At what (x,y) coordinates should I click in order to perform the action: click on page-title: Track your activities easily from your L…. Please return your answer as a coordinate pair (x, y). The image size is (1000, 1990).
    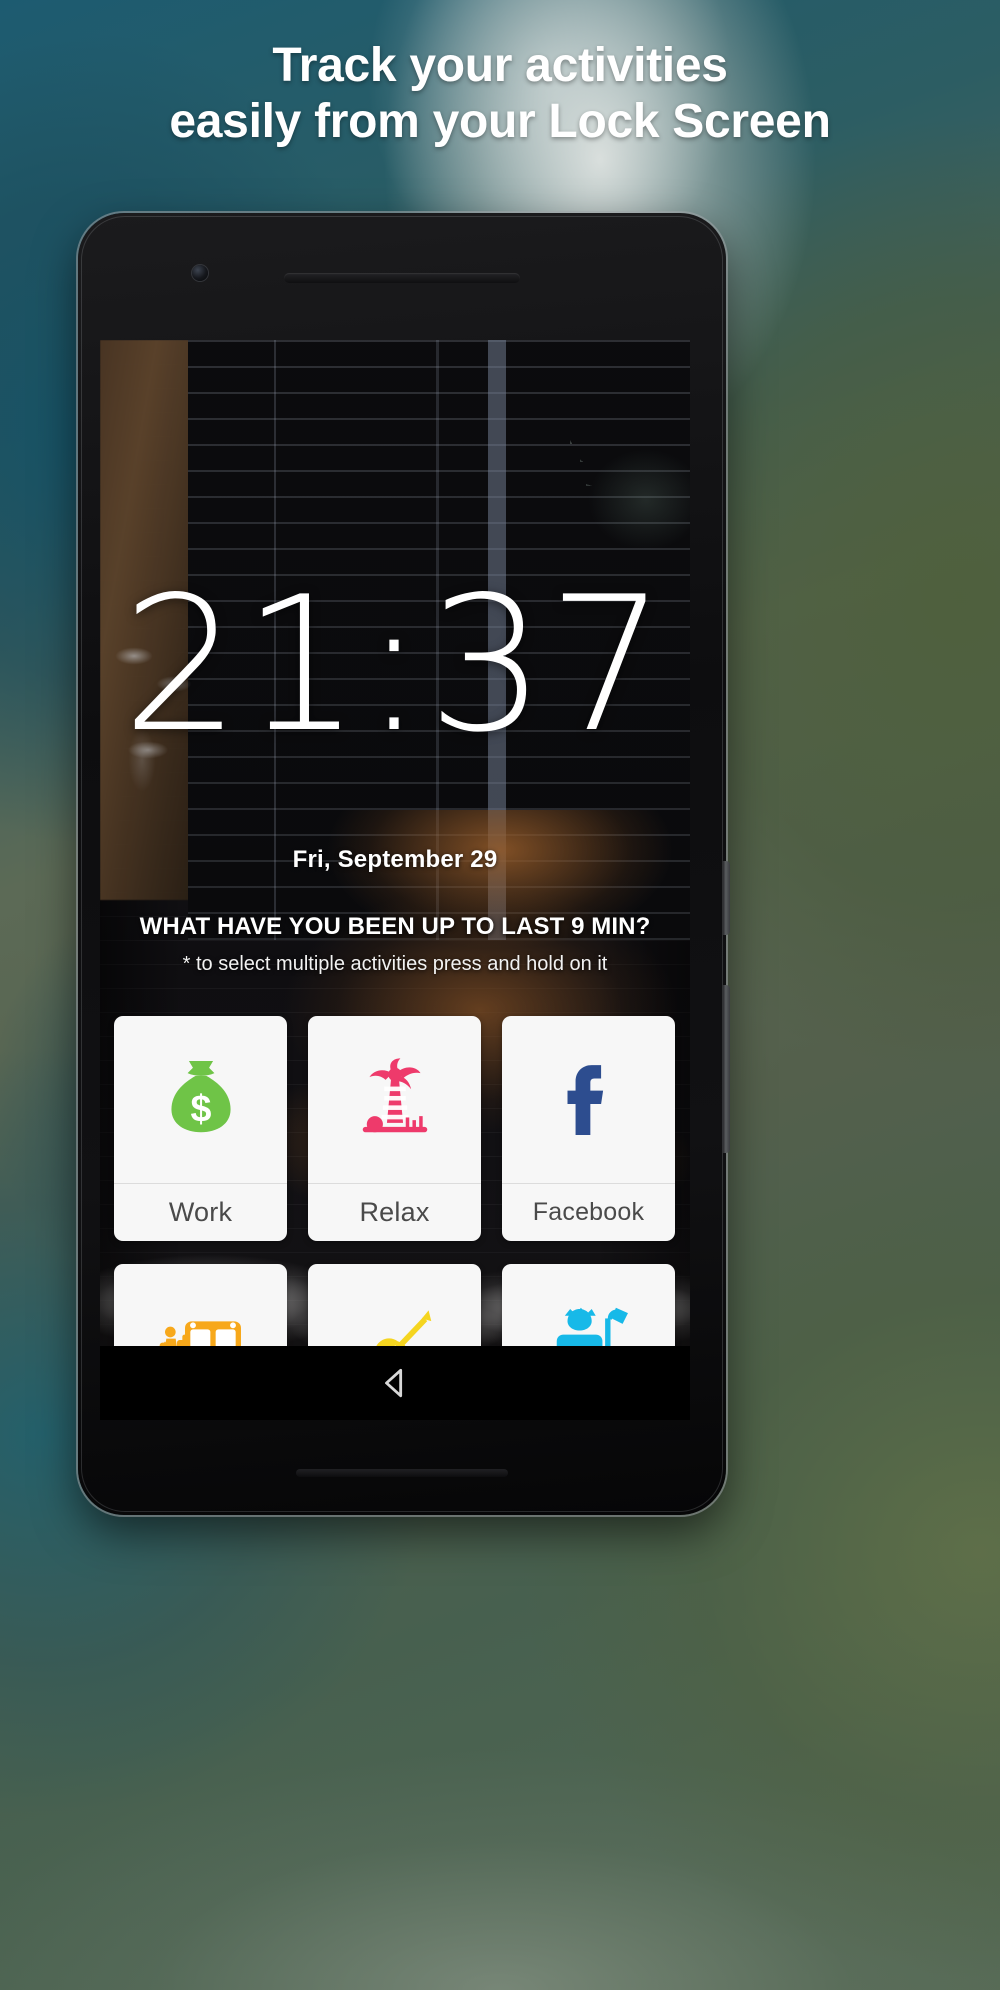
    Looking at the image, I should click on (500, 94).